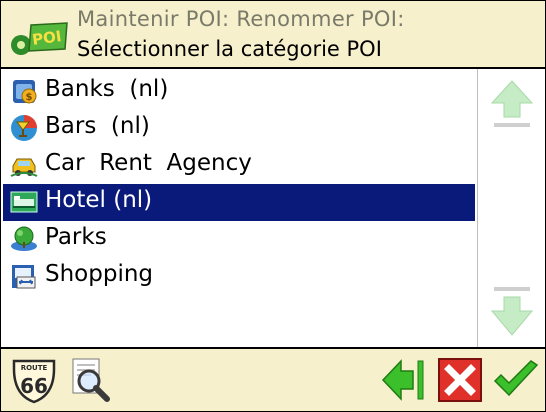  Describe the element at coordinates (34, 386) in the screenshot. I see `route66-number-text: 66` at that location.